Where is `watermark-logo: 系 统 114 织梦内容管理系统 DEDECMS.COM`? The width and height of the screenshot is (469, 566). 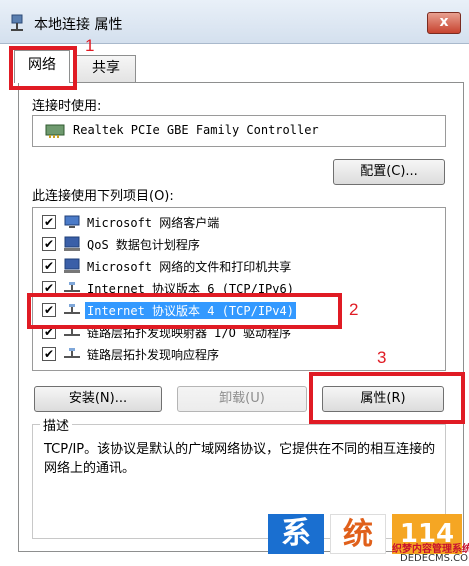 watermark-logo: 系 统 114 织梦内容管理系统 DEDECMS.COM is located at coordinates (368, 538).